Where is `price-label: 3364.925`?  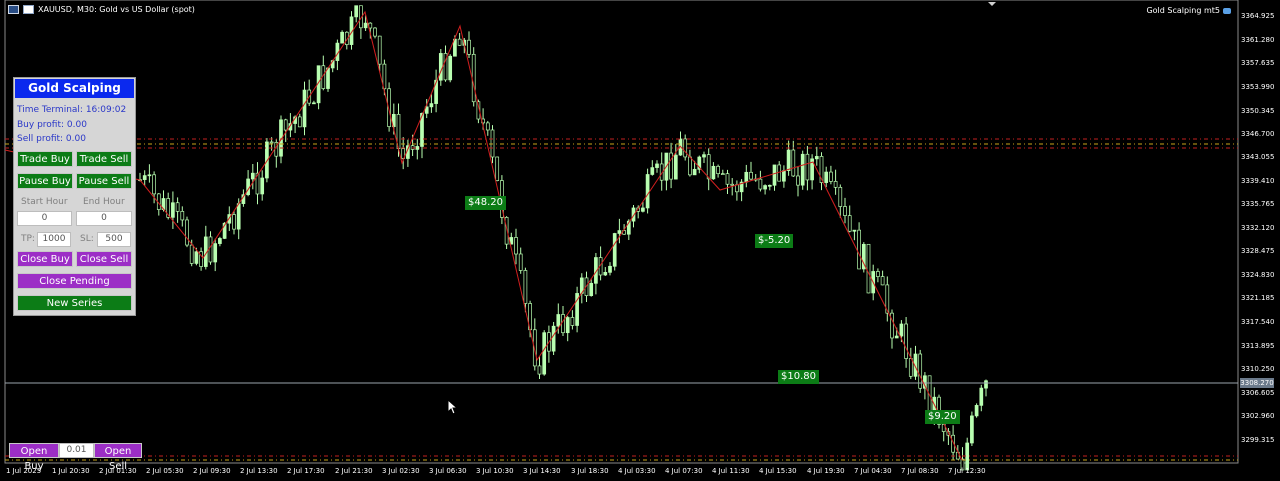
price-label: 3364.925 is located at coordinates (1258, 16).